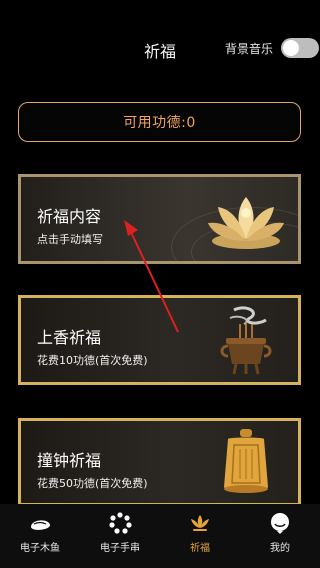 The height and width of the screenshot is (568, 320). I want to click on card-subtitle: 点击手动填写, so click(70, 239).